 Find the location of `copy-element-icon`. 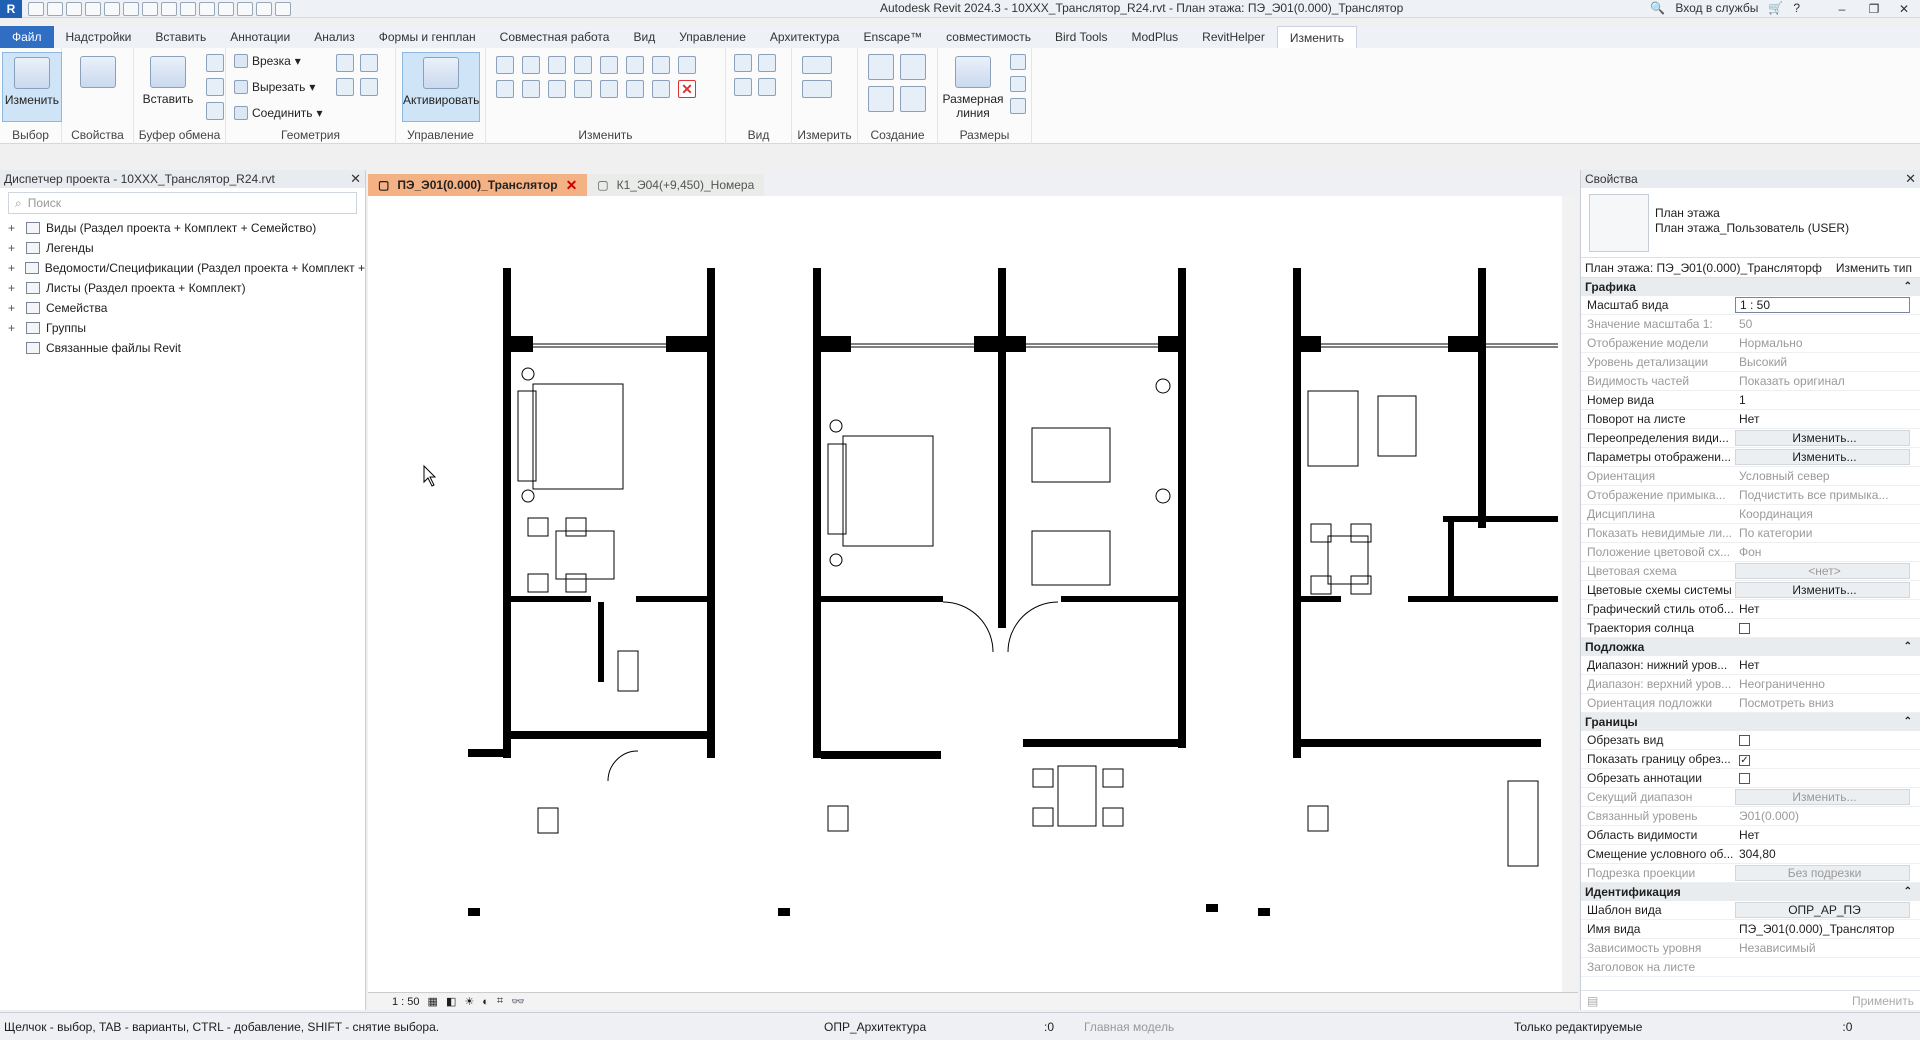

copy-element-icon is located at coordinates (531, 89).